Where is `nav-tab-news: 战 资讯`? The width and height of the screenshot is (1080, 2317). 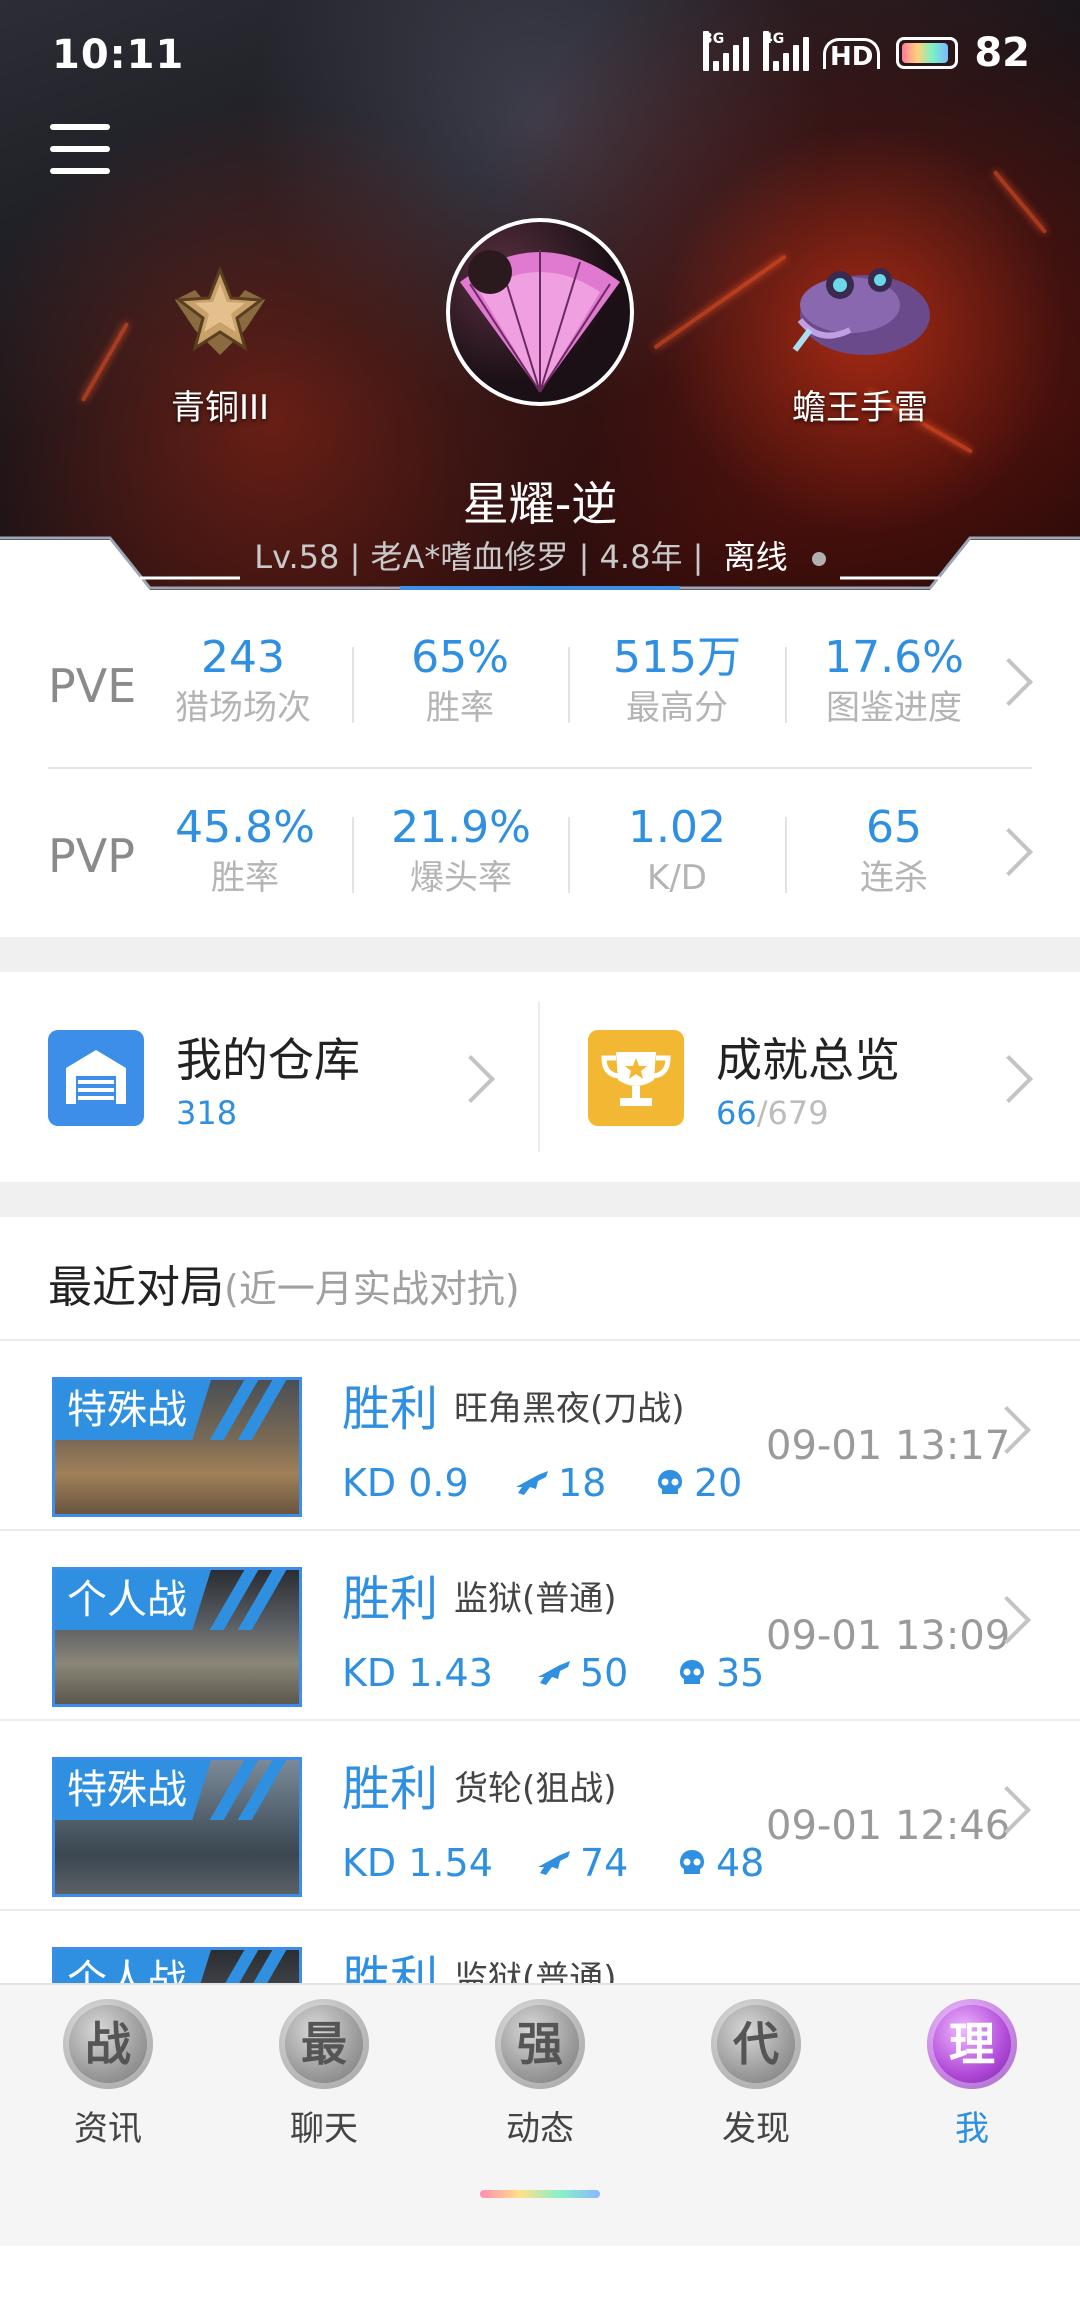
nav-tab-news: 战 资讯 is located at coordinates (108, 2074).